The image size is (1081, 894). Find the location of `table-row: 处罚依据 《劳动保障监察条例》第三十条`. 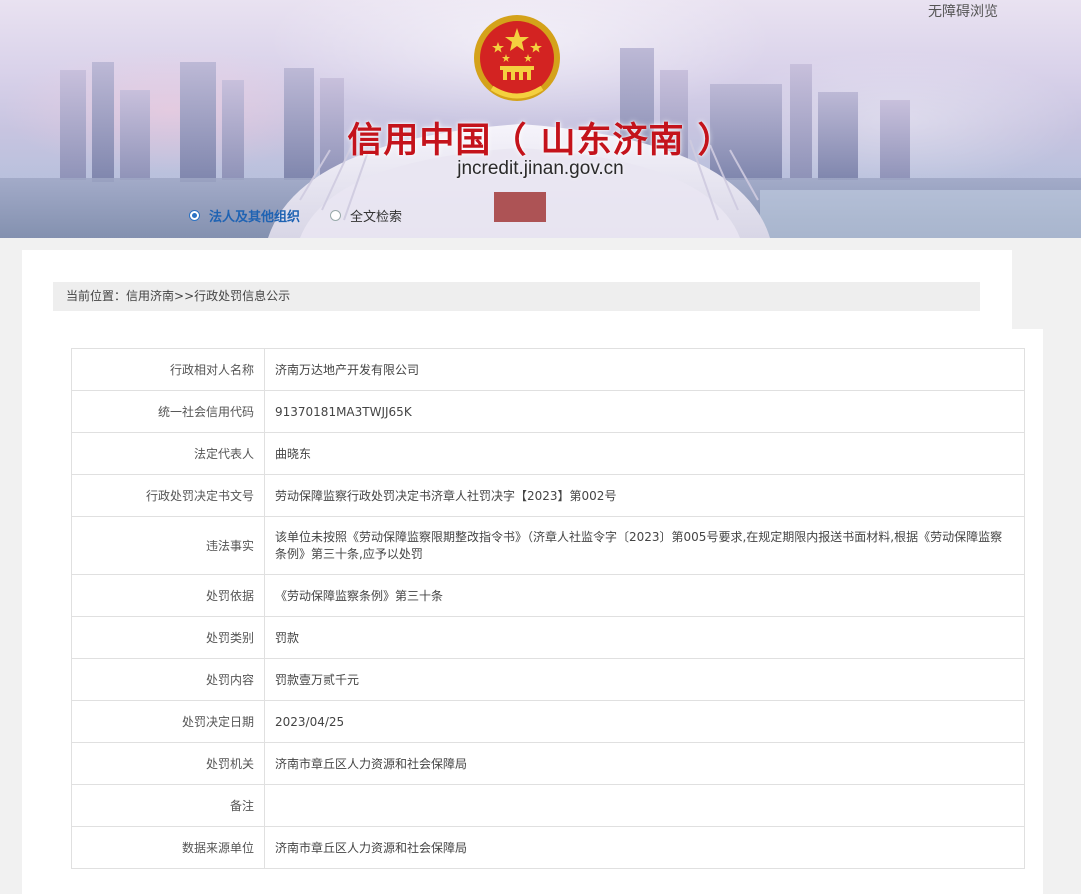

table-row: 处罚依据 《劳动保障监察条例》第三十条 is located at coordinates (548, 595).